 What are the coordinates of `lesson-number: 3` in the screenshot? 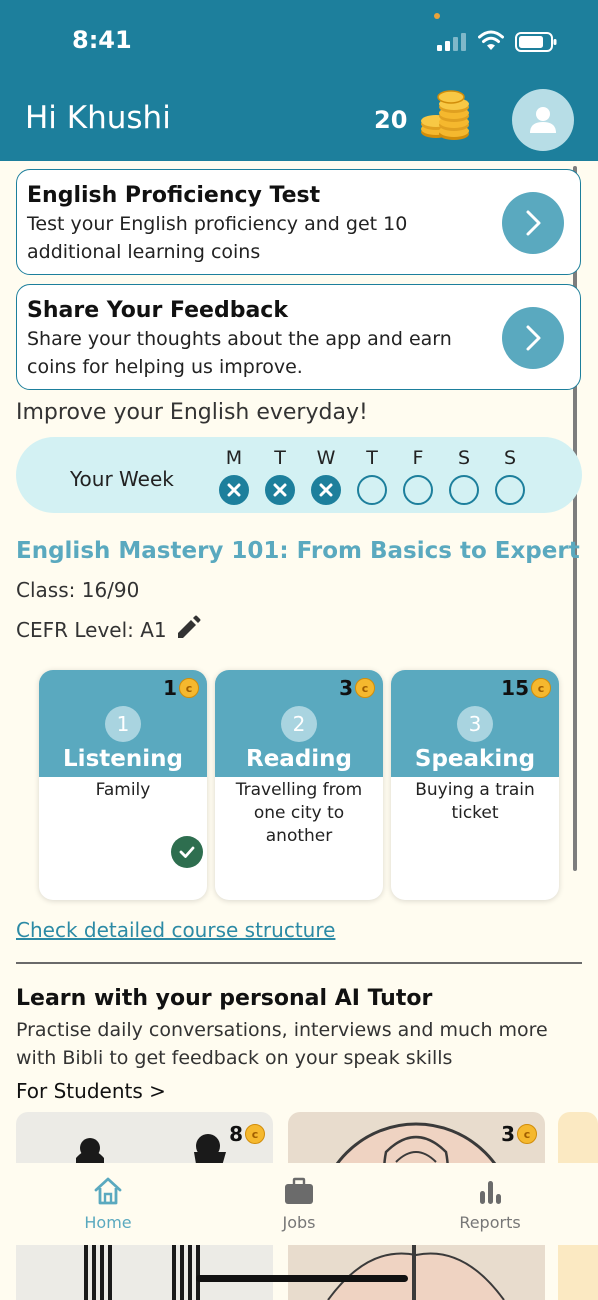 It's located at (475, 724).